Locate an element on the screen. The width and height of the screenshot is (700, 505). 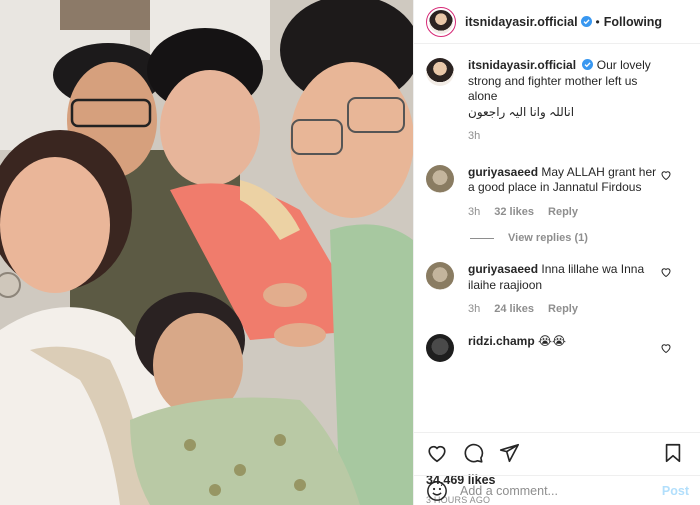
comment-likes: 24 likes is located at coordinates (514, 310).